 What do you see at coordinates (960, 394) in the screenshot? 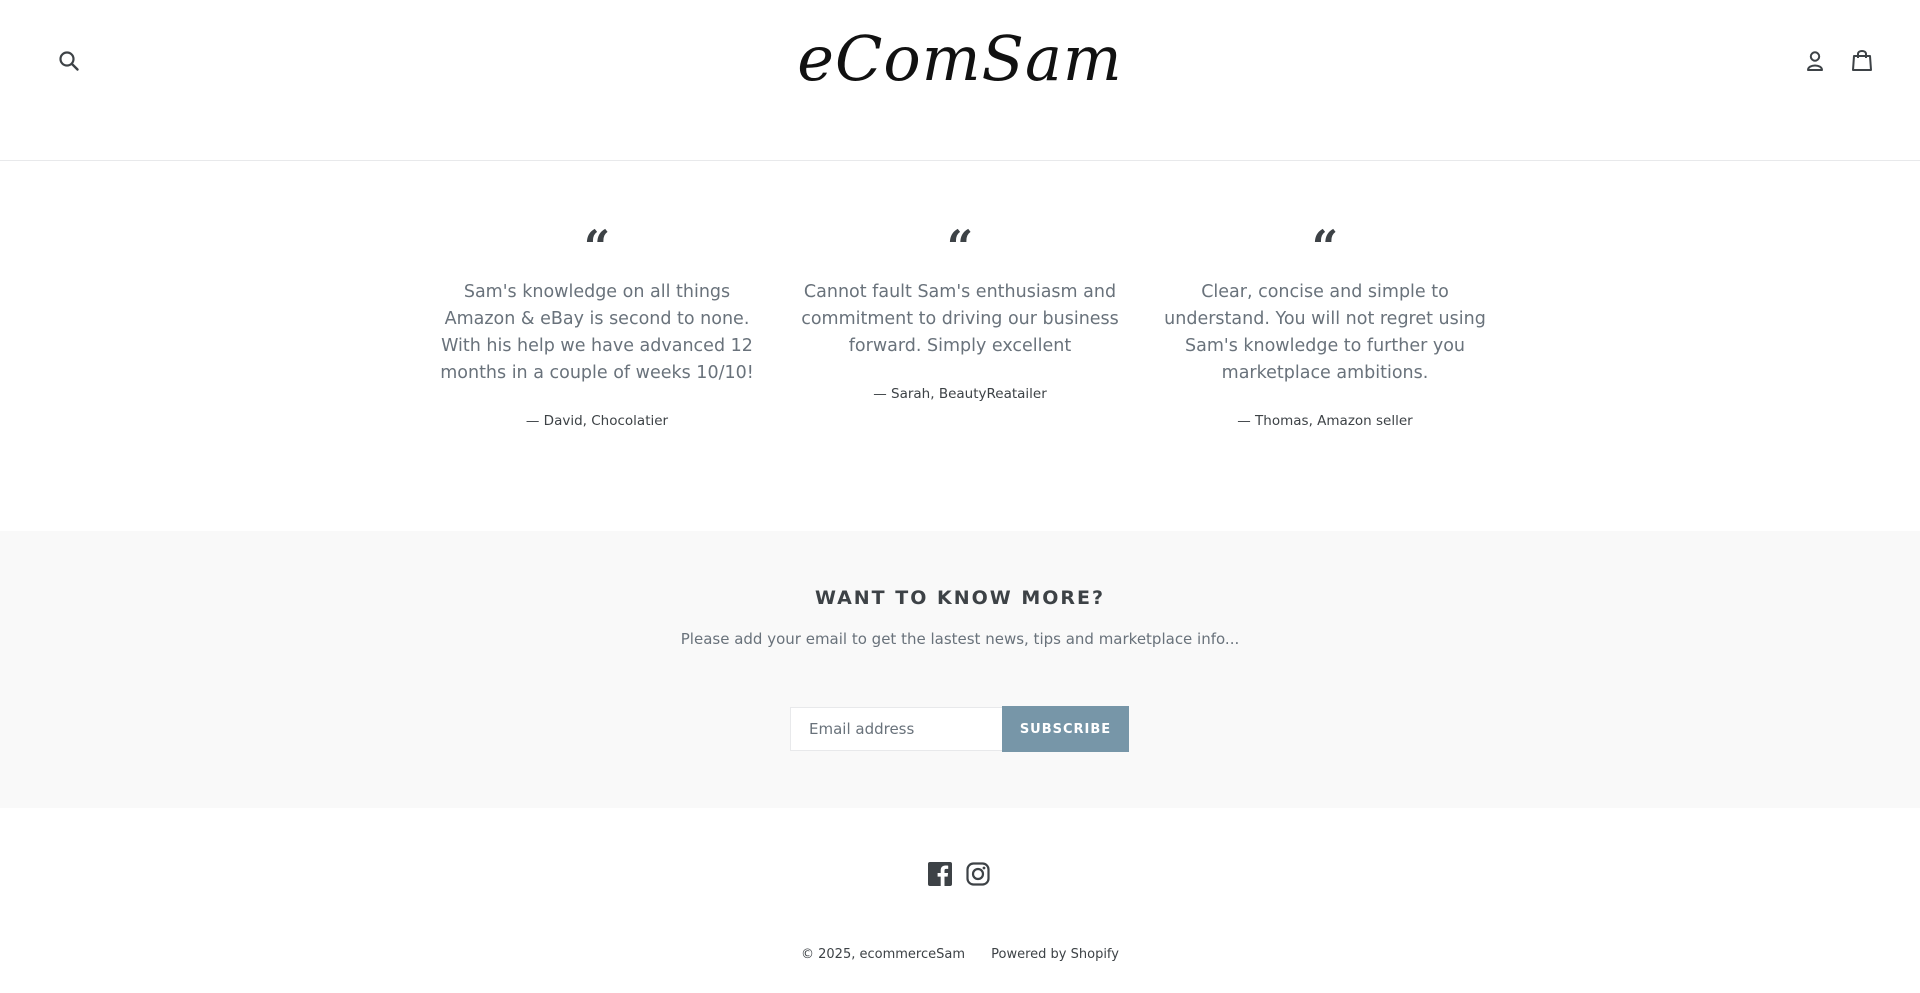
I see `testimonial-author: — Sarah, BeautyReatailer` at bounding box center [960, 394].